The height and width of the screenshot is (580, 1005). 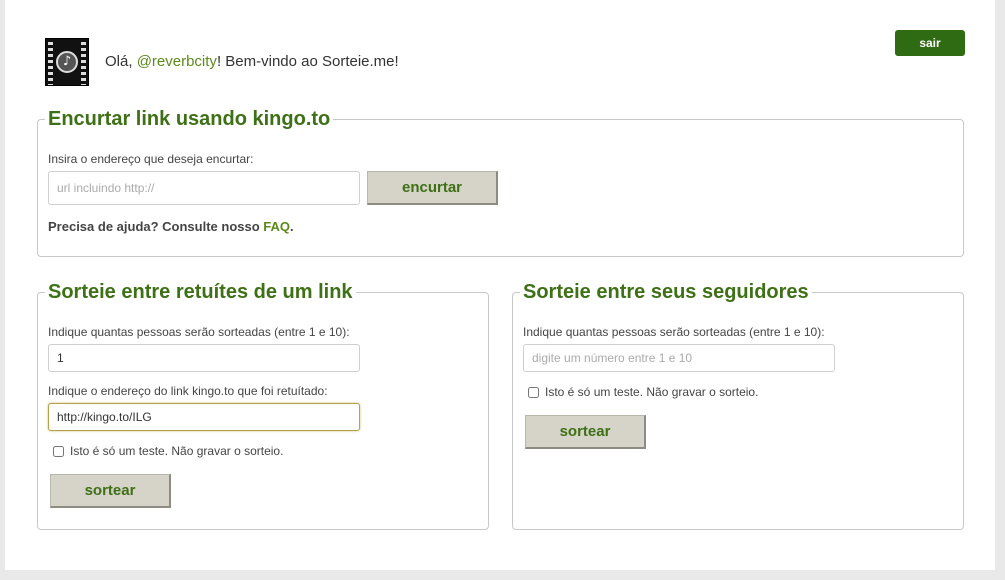 What do you see at coordinates (200, 292) in the screenshot?
I see `retweets-section-title: Sorteie entre retuítes de um link` at bounding box center [200, 292].